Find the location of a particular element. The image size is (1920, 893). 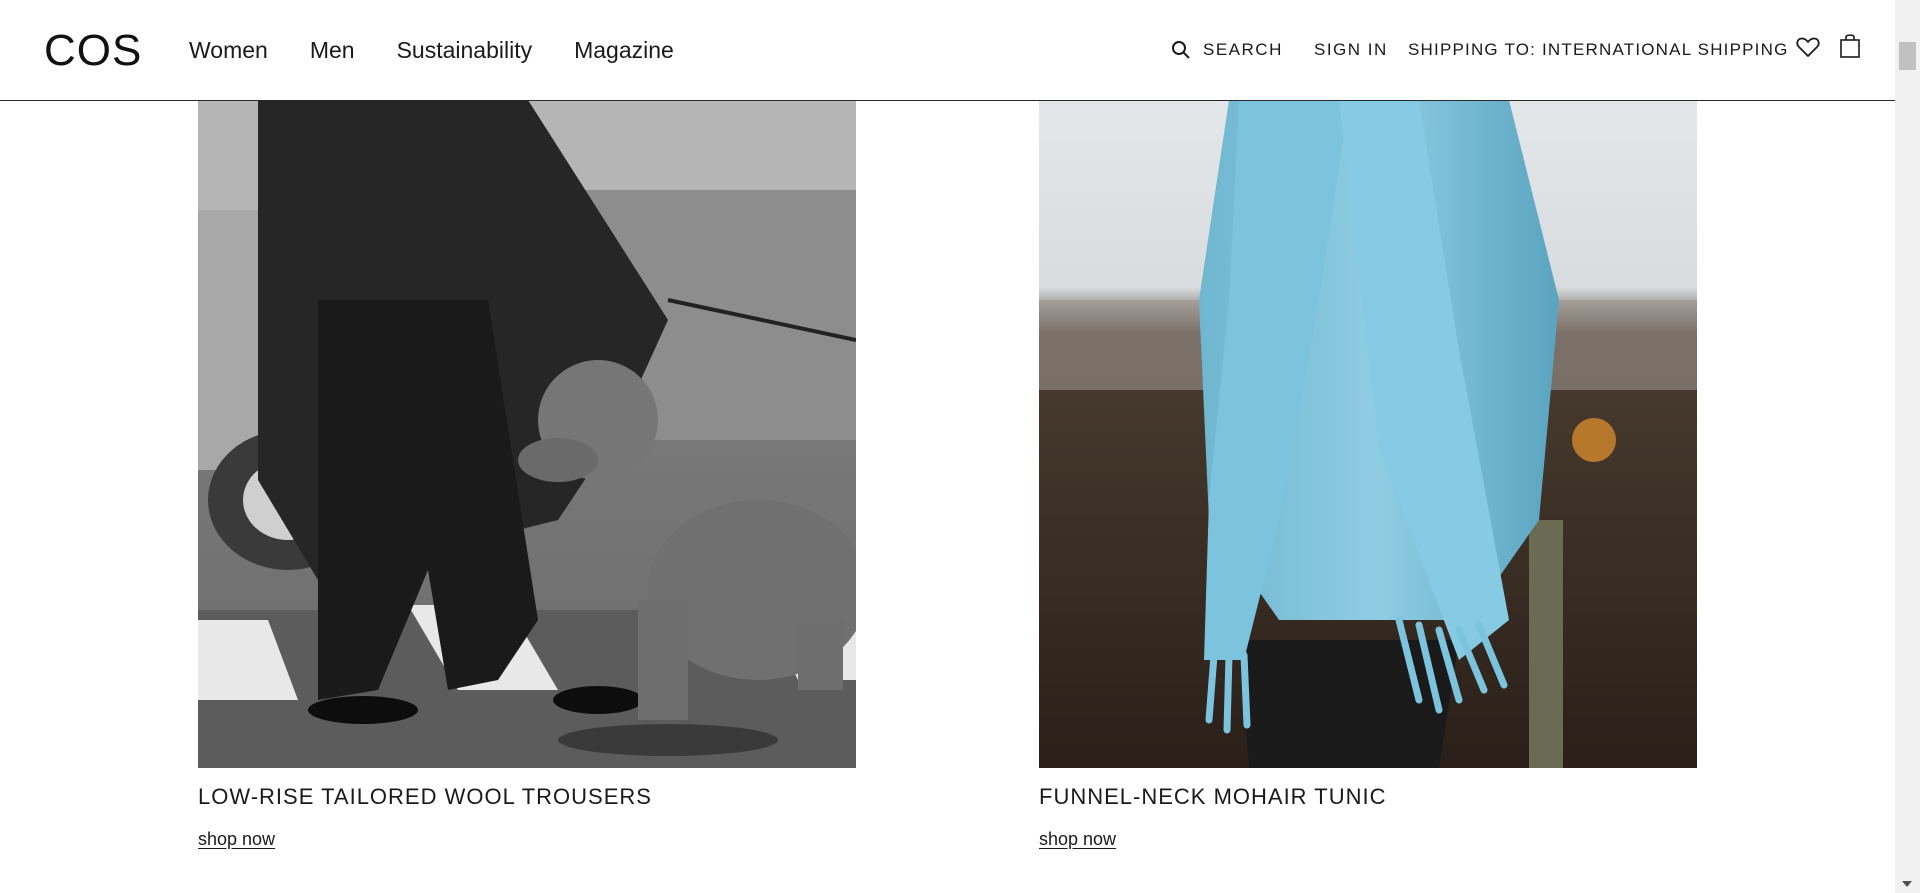

cos-logo: COS is located at coordinates (93, 51).